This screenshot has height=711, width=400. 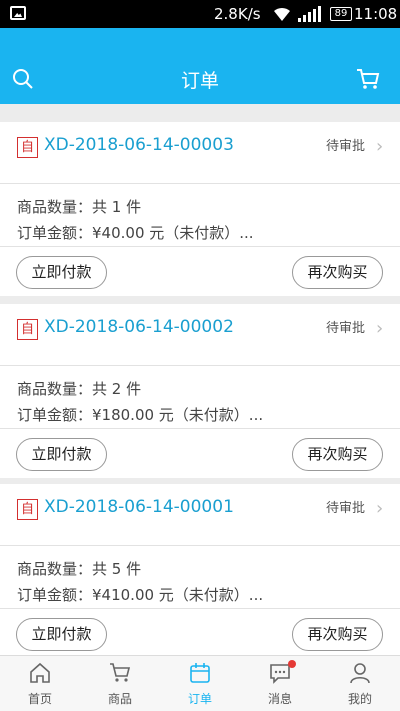 I want to click on tab-messages: 消息, so click(x=280, y=683).